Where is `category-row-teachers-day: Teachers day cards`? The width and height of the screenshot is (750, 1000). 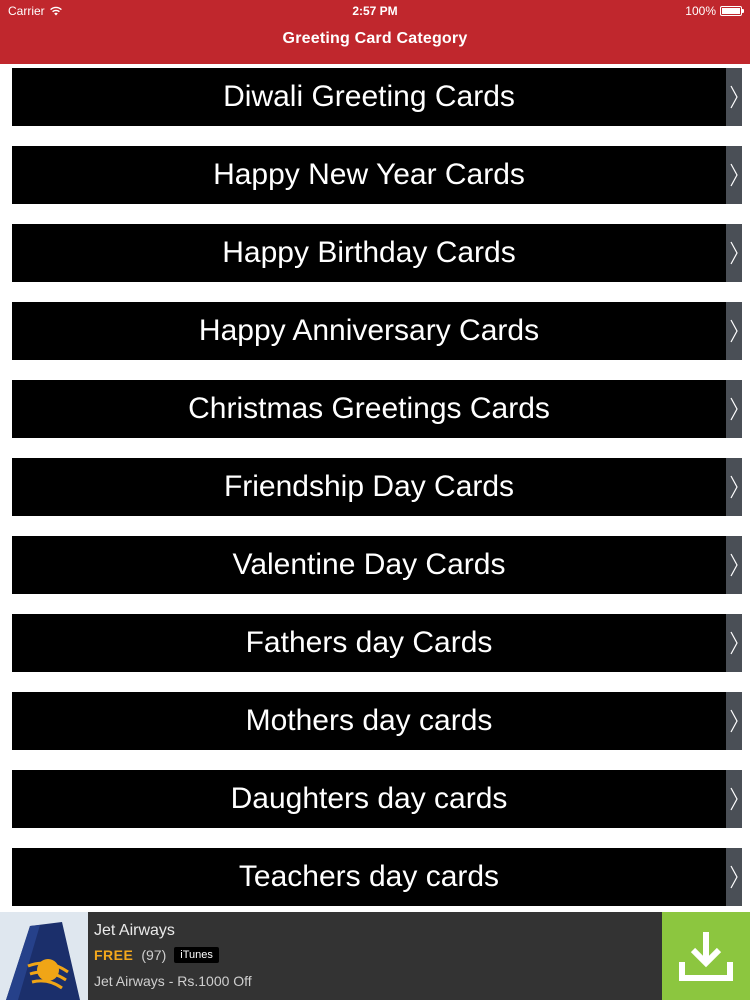
category-row-teachers-day: Teachers day cards is located at coordinates (377, 877).